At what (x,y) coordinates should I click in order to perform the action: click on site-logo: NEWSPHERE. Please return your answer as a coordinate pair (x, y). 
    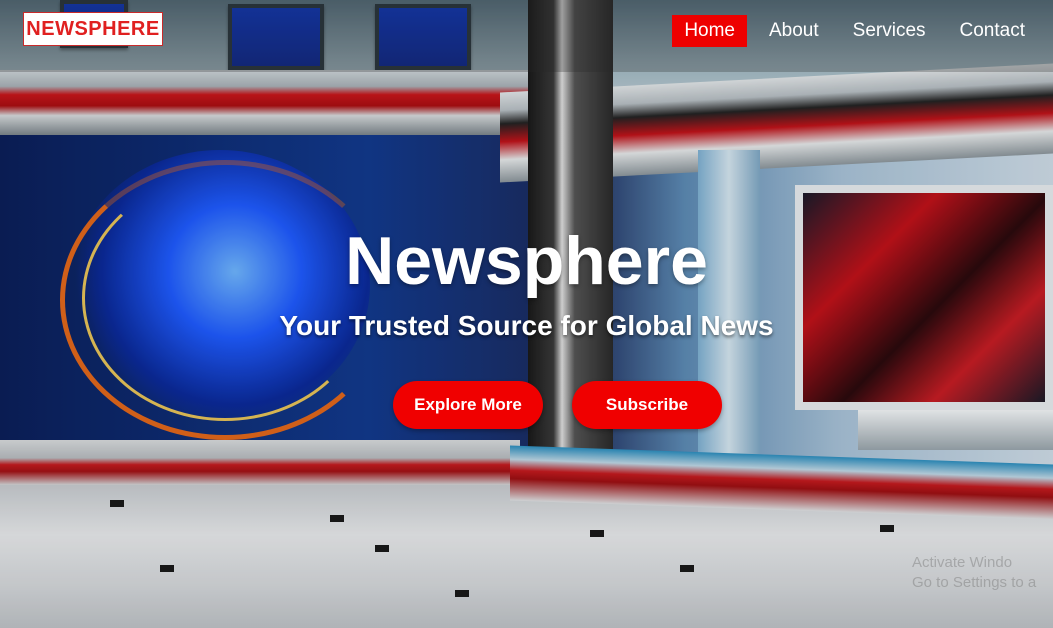
    Looking at the image, I should click on (93, 29).